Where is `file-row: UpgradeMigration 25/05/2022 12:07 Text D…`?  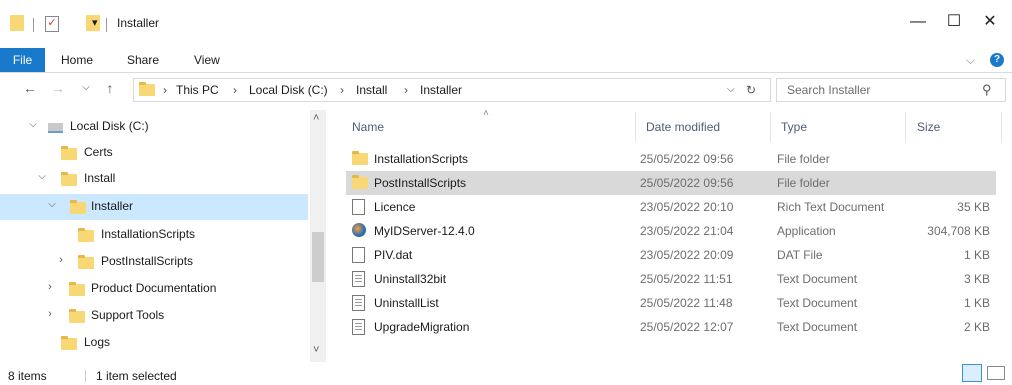
file-row: UpgradeMigration 25/05/2022 12:07 Text D… is located at coordinates (671, 327).